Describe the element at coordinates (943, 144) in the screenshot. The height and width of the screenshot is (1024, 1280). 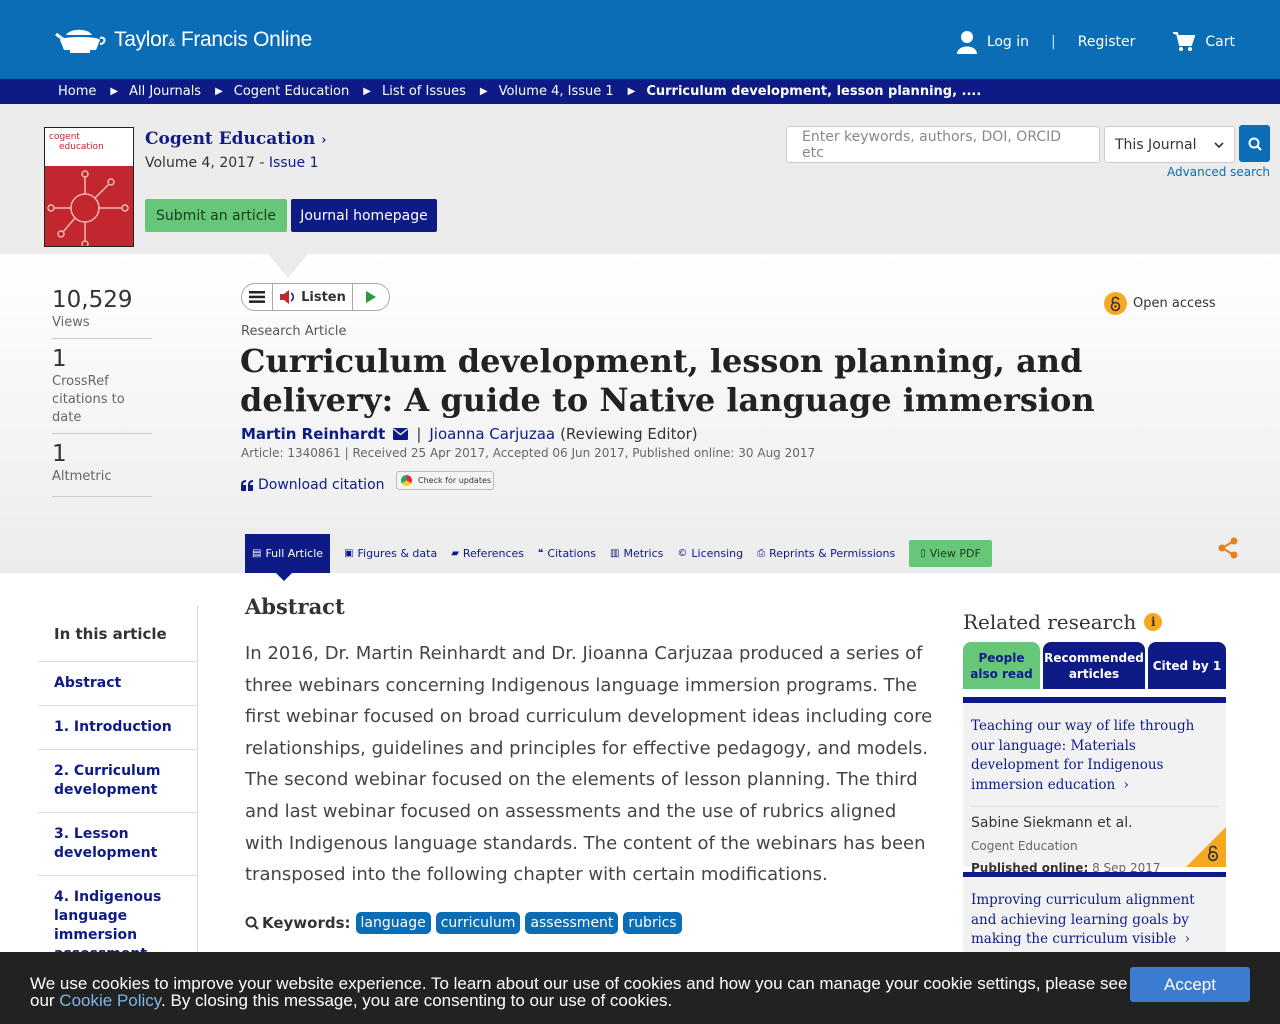
I see `search-input: Enter keywords, authors, DOI, ORCID etc` at that location.